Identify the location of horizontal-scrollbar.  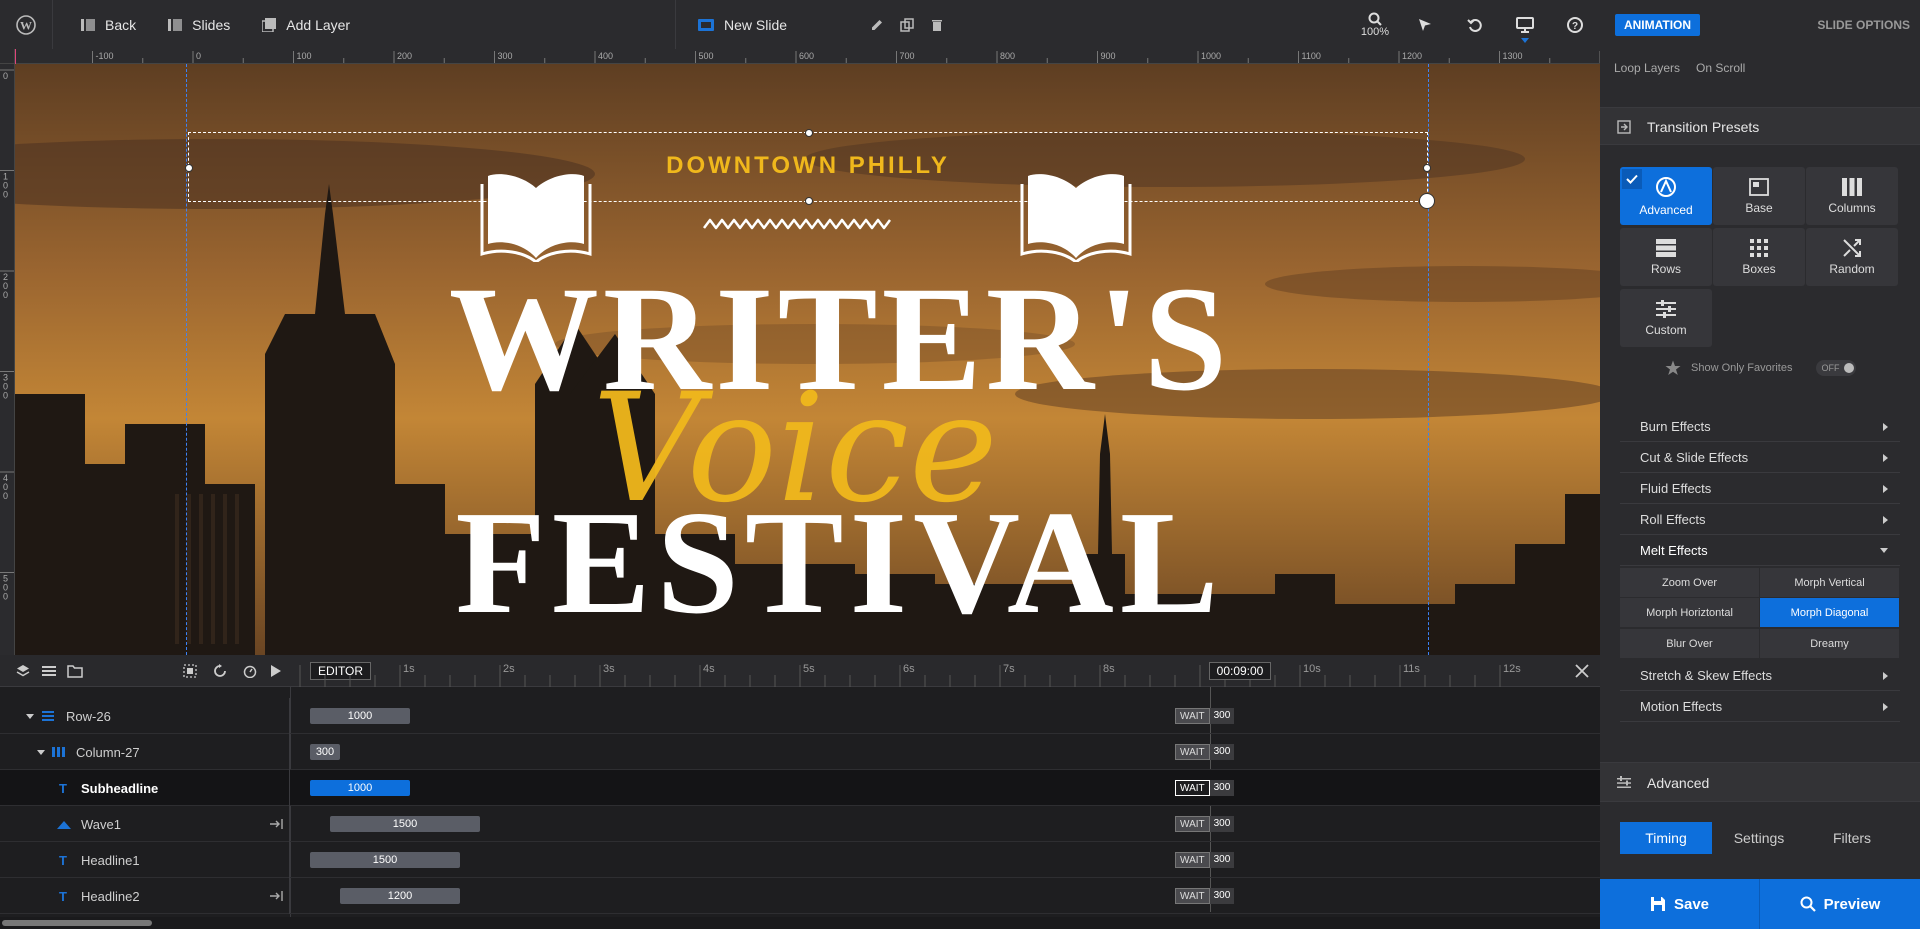
(800, 923).